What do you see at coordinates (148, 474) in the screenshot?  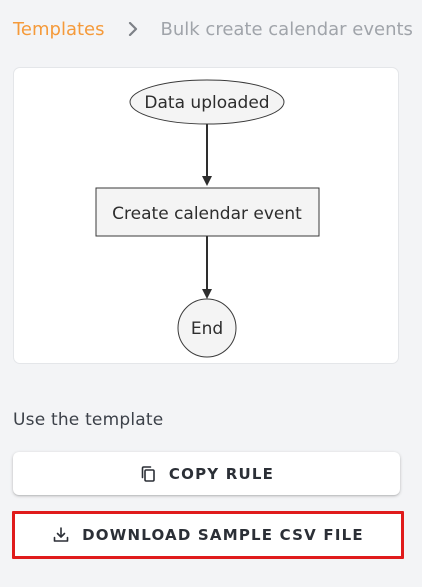 I see `copy-icon` at bounding box center [148, 474].